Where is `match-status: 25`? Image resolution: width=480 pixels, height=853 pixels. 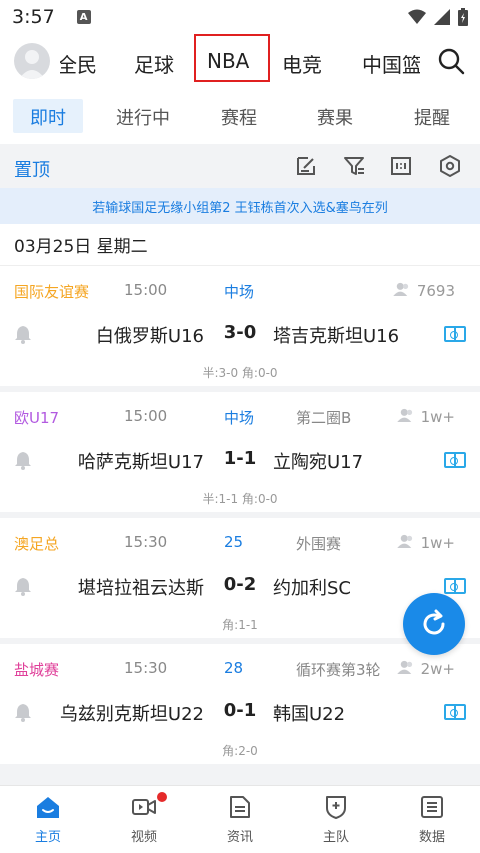
match-status: 25 is located at coordinates (234, 542).